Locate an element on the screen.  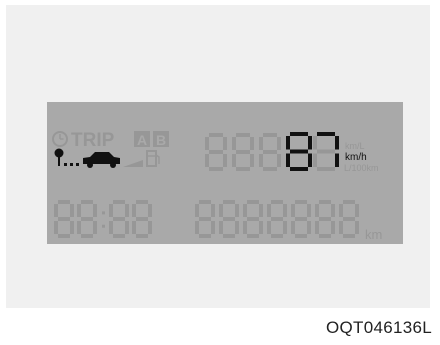
speed-readout is located at coordinates (272, 151).